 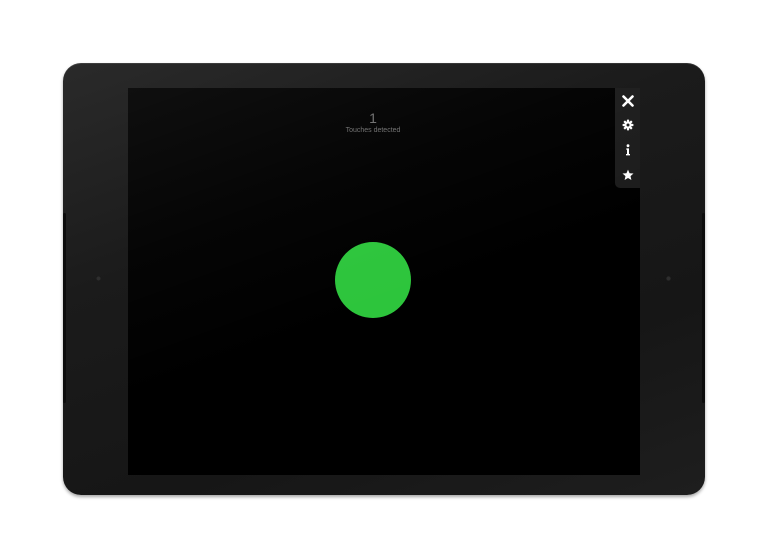 I want to click on settings-button, so click(x=627, y=124).